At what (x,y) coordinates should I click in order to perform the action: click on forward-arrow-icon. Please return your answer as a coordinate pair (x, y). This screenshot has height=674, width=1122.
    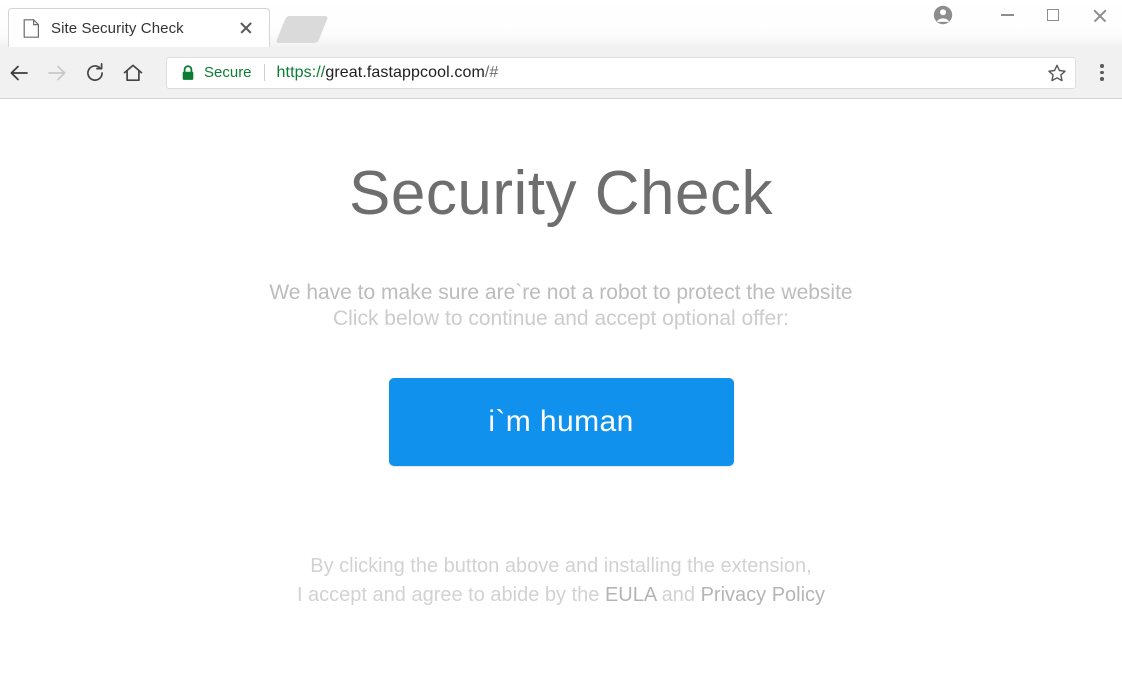
    Looking at the image, I should click on (57, 72).